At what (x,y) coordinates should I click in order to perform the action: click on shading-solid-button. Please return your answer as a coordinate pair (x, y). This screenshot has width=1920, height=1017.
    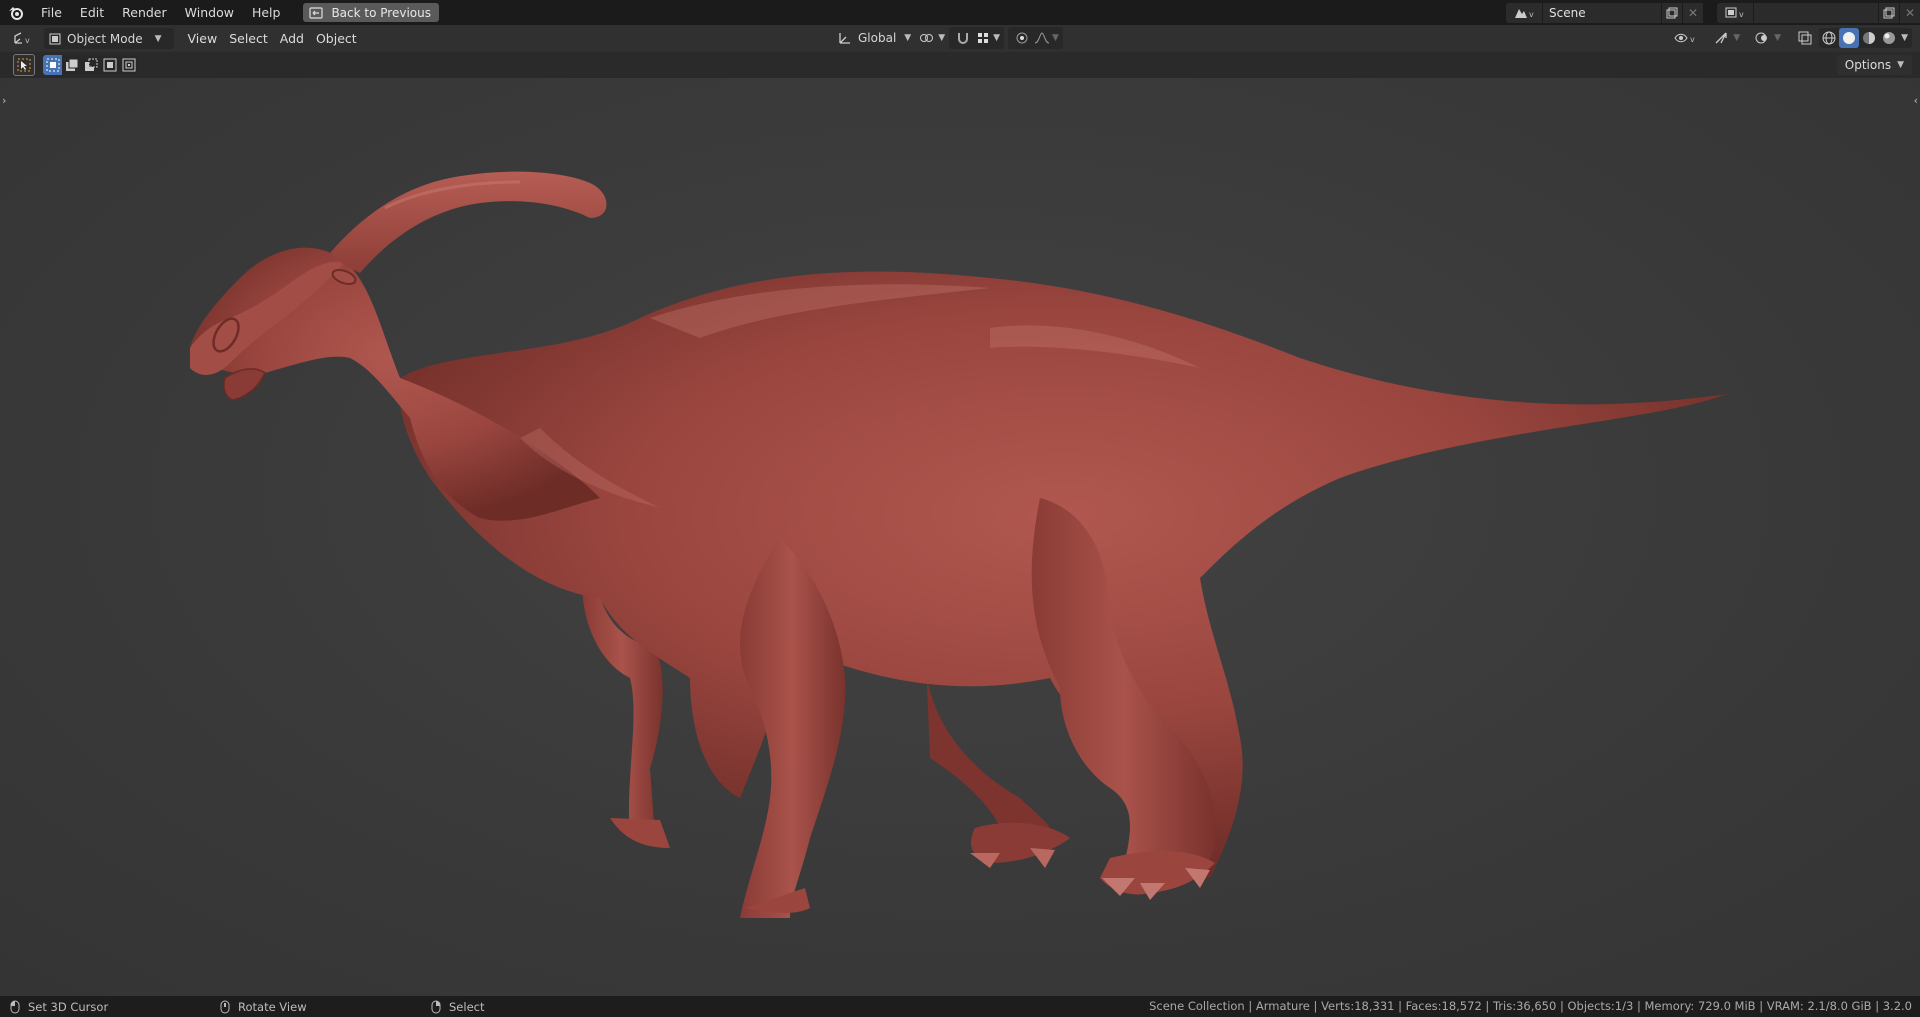
    Looking at the image, I should click on (1849, 38).